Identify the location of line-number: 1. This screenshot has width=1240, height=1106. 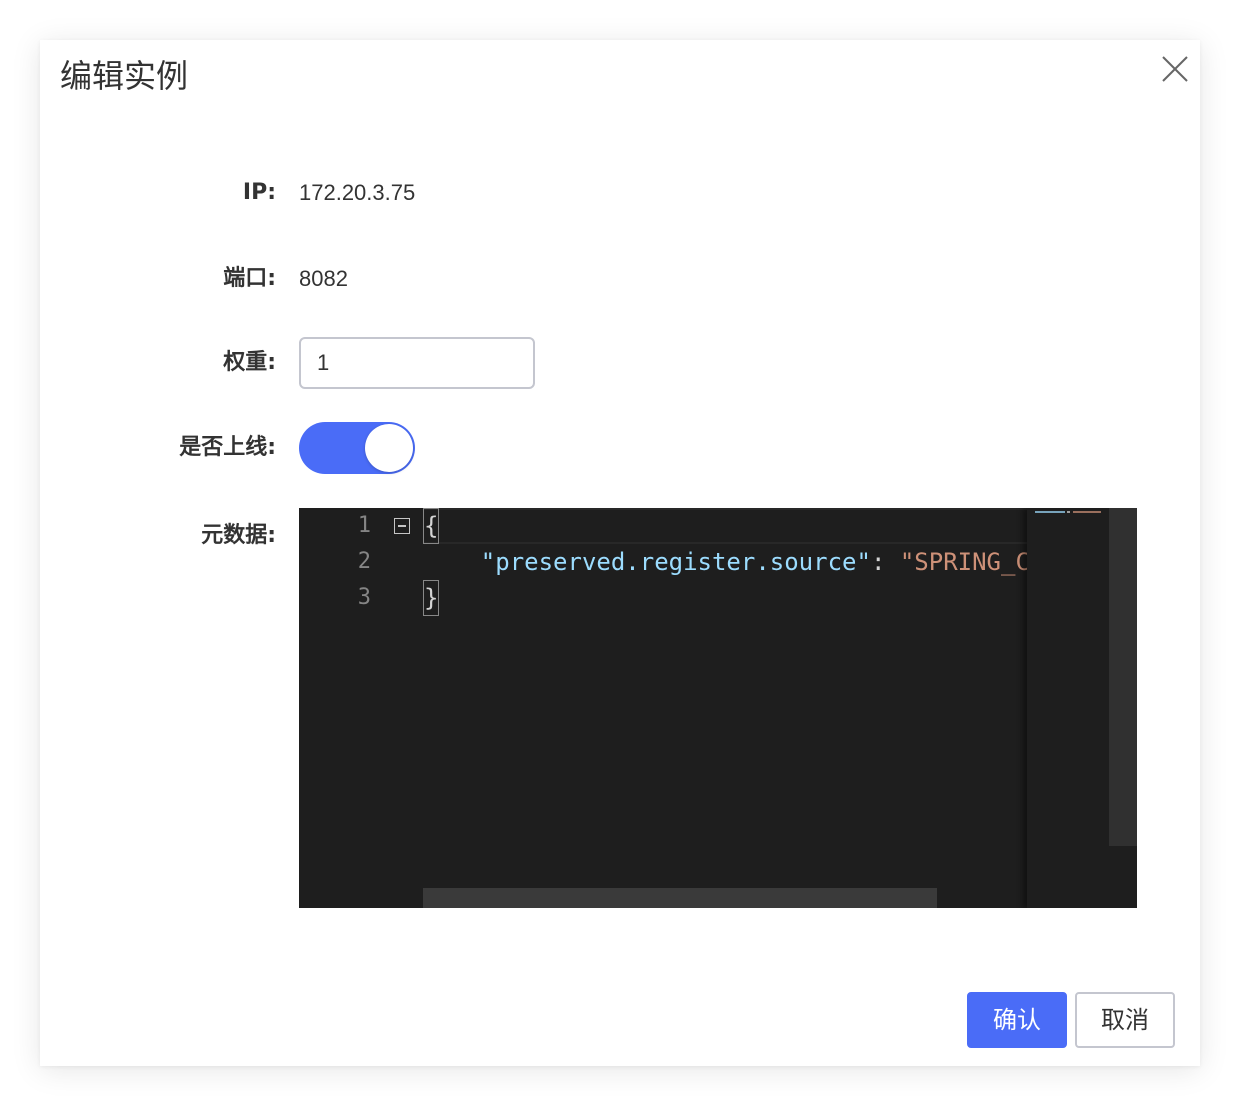
(364, 525).